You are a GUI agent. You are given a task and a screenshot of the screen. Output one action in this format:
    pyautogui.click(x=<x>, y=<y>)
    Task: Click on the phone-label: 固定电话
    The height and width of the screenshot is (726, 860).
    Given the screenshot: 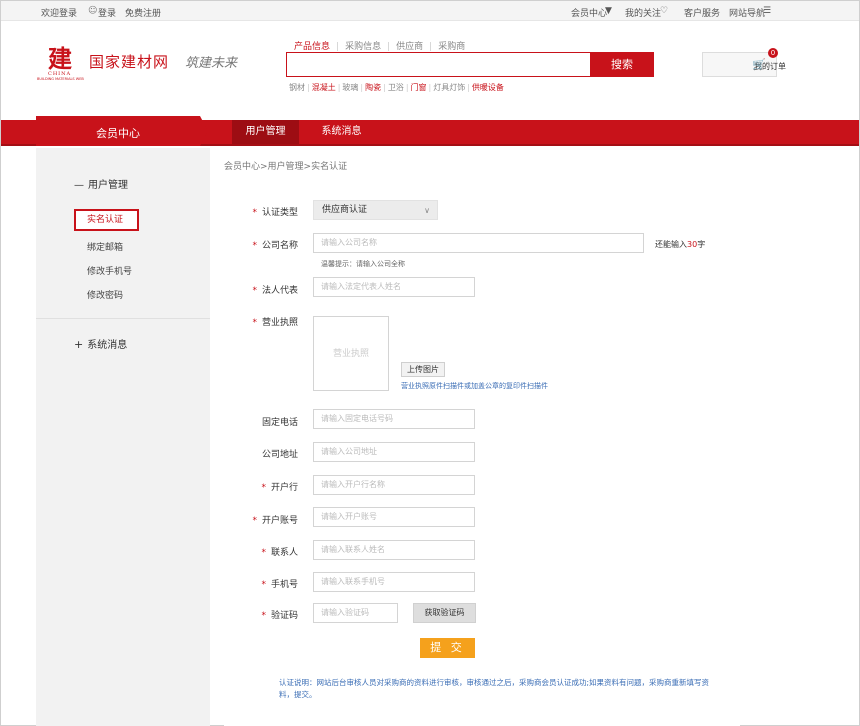 What is the action you would take?
    pyautogui.click(x=279, y=423)
    